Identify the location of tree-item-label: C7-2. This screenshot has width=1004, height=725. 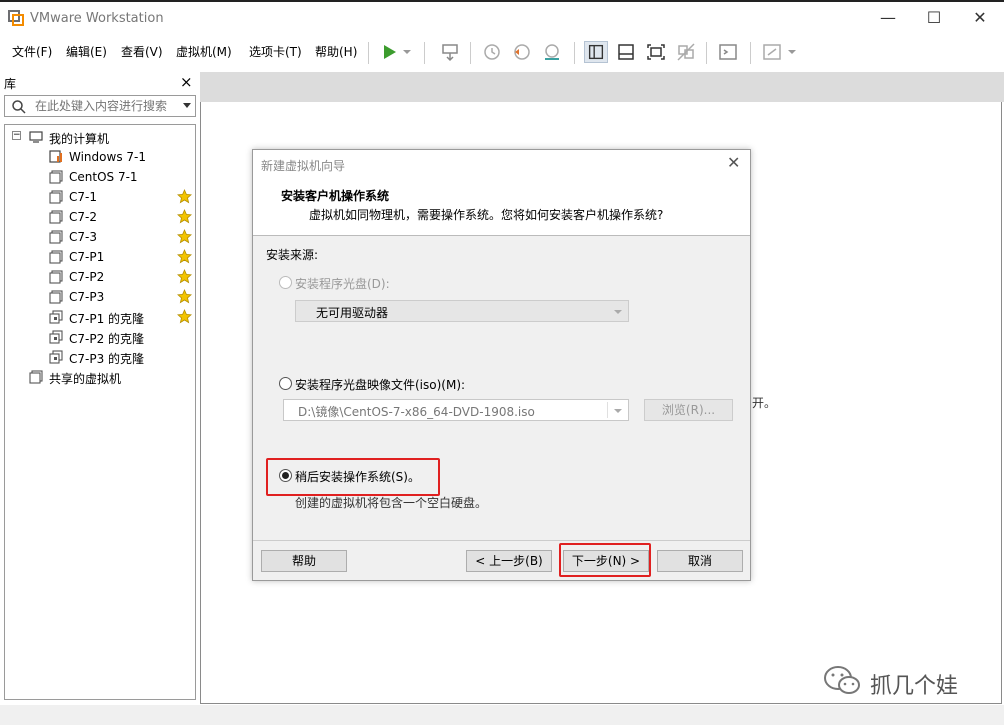
(83, 217).